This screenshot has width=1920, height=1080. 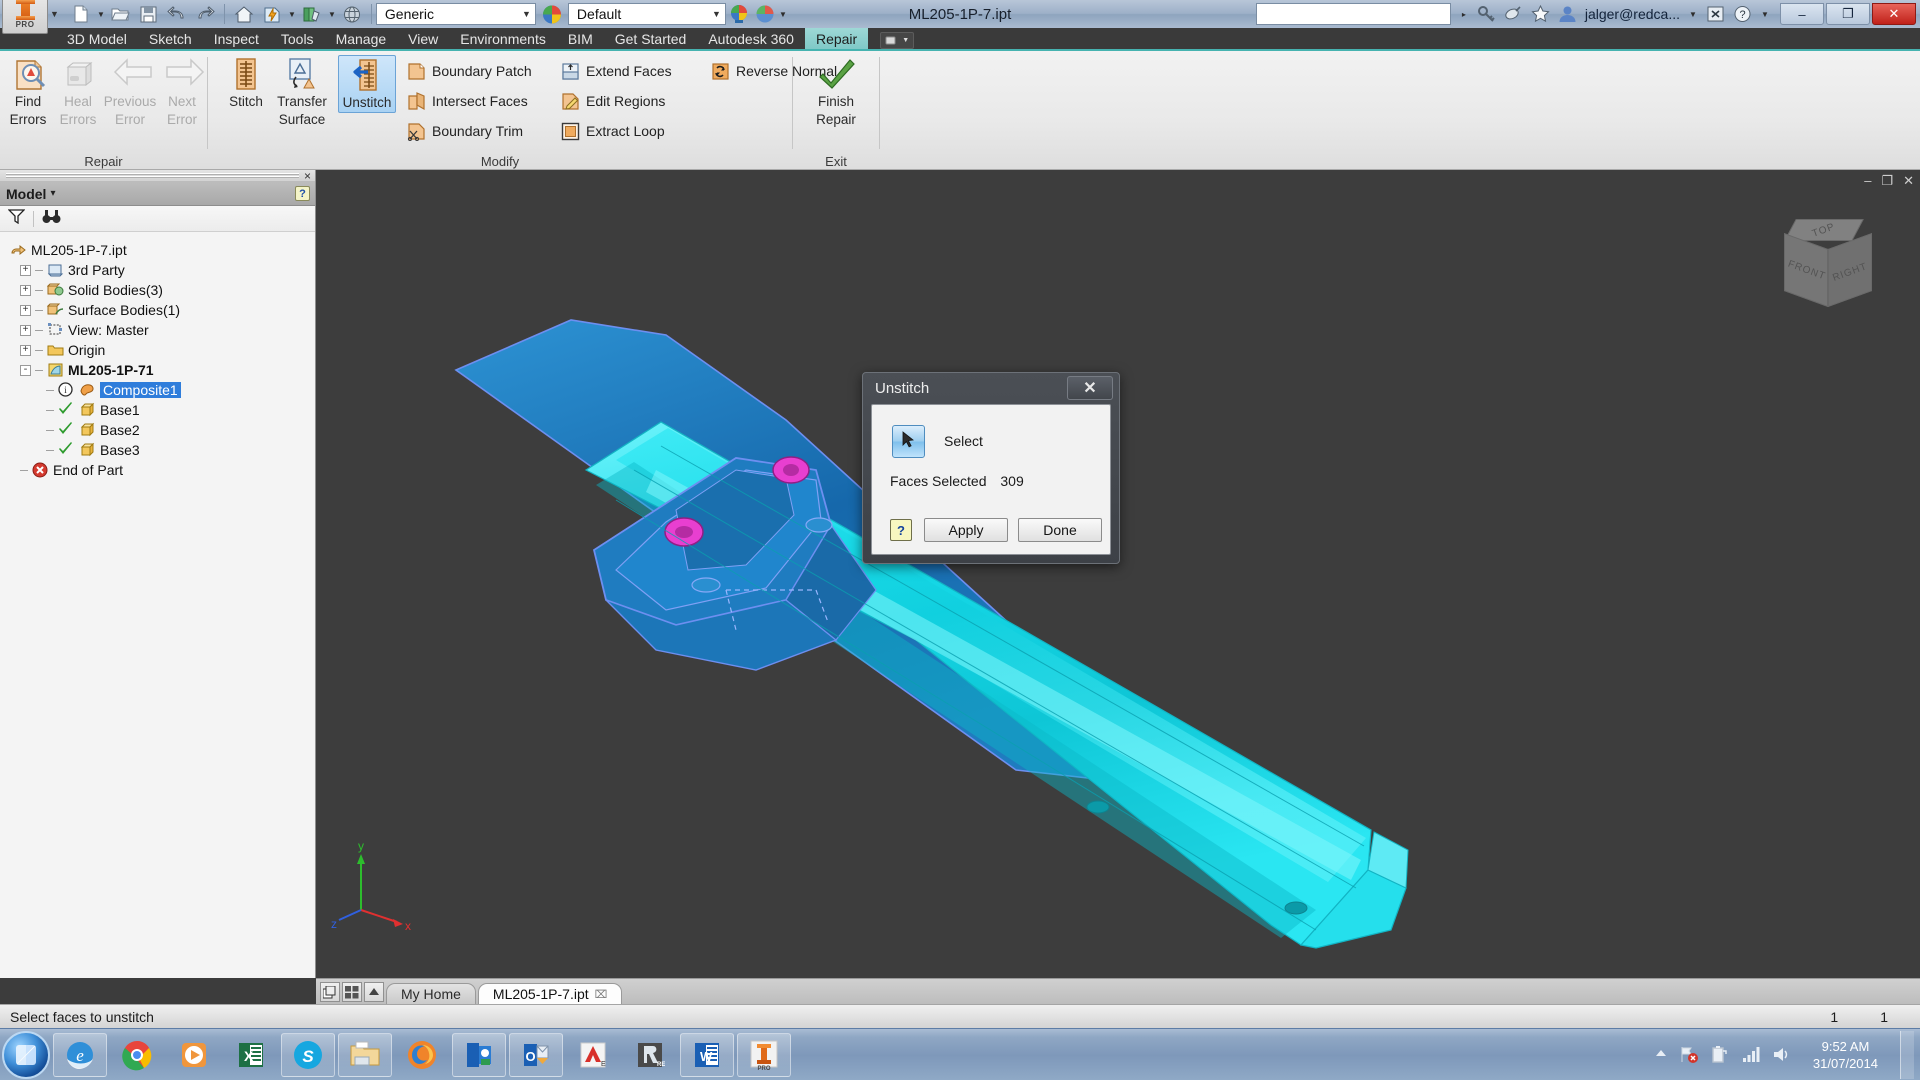 What do you see at coordinates (307, 176) in the screenshot?
I see `browser-close-icon: ×` at bounding box center [307, 176].